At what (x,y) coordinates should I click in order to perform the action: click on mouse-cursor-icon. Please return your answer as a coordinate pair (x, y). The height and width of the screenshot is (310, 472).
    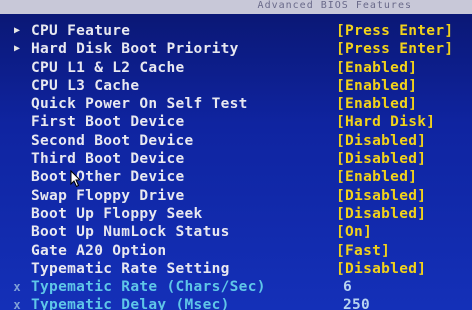
    Looking at the image, I should click on (76, 179).